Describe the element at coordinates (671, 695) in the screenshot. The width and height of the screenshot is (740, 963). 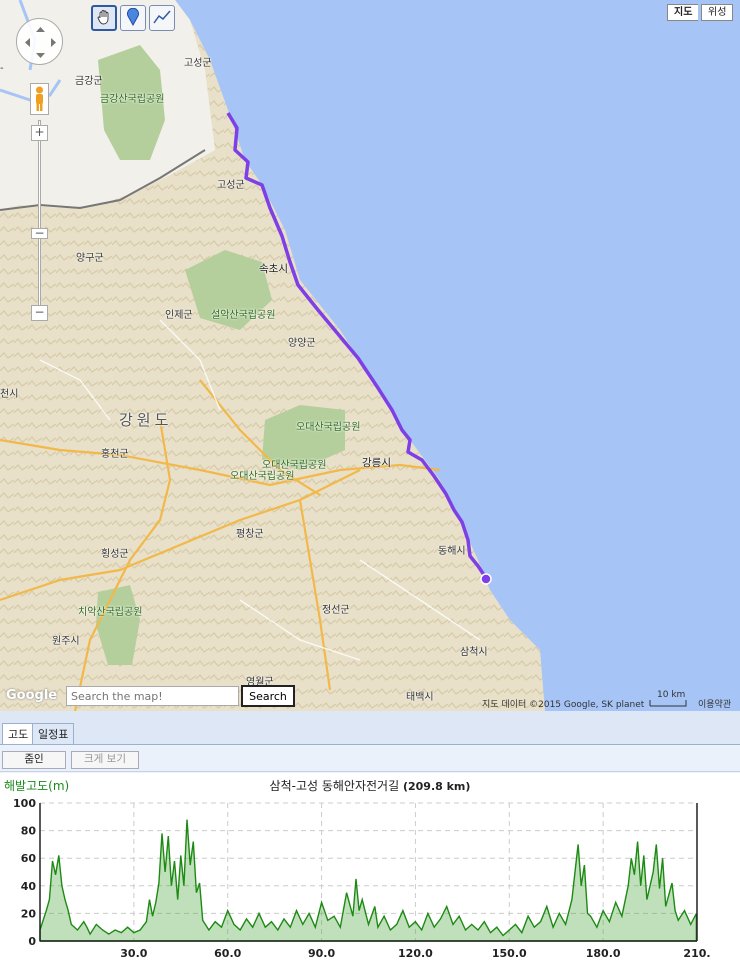
I see `scale-label: 10 km` at that location.